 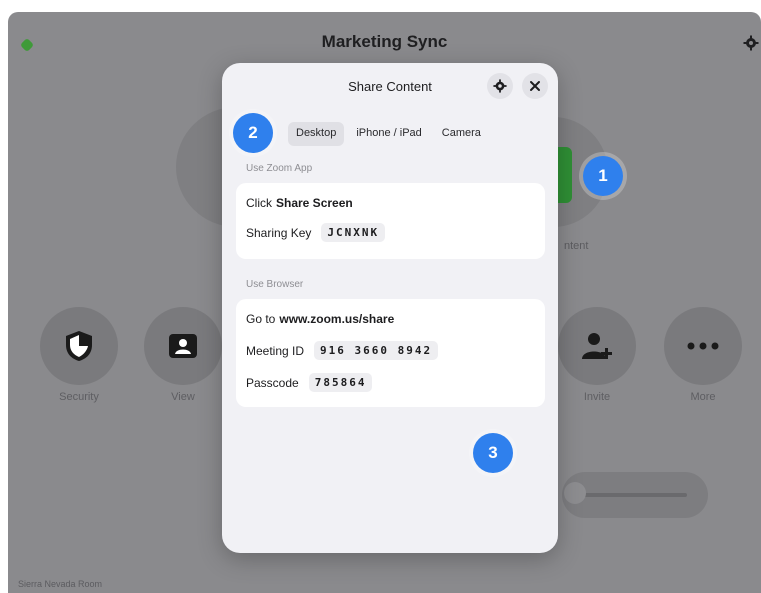 What do you see at coordinates (461, 134) in the screenshot?
I see `tab-camera: Camera` at bounding box center [461, 134].